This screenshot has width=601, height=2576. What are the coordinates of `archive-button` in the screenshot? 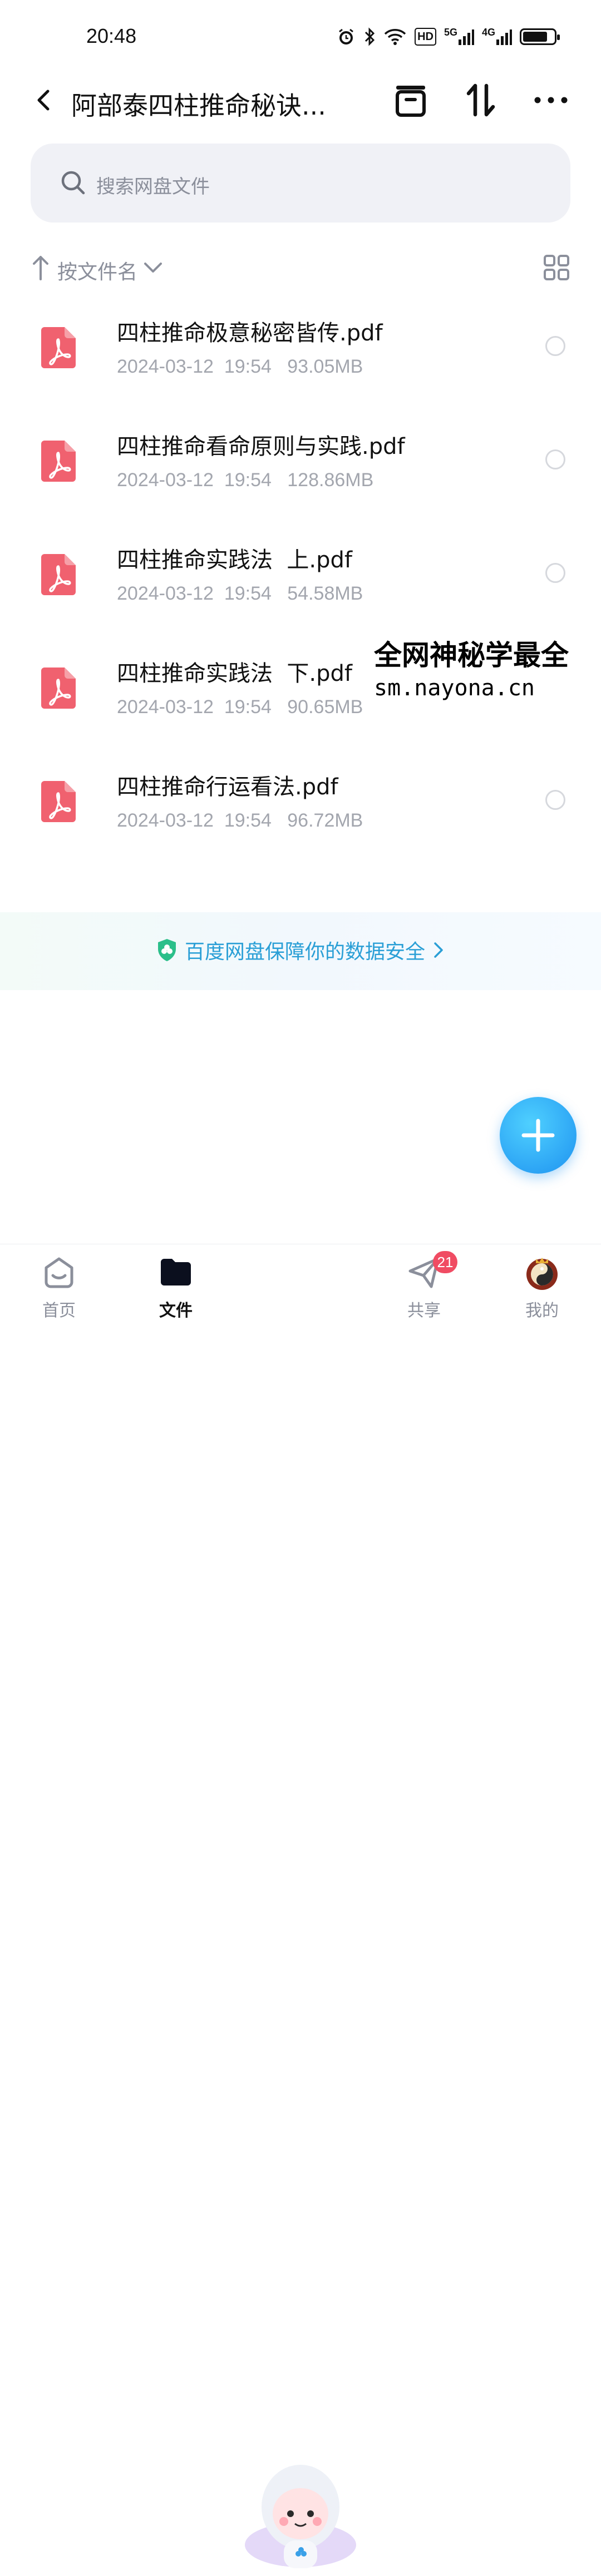 It's located at (411, 100).